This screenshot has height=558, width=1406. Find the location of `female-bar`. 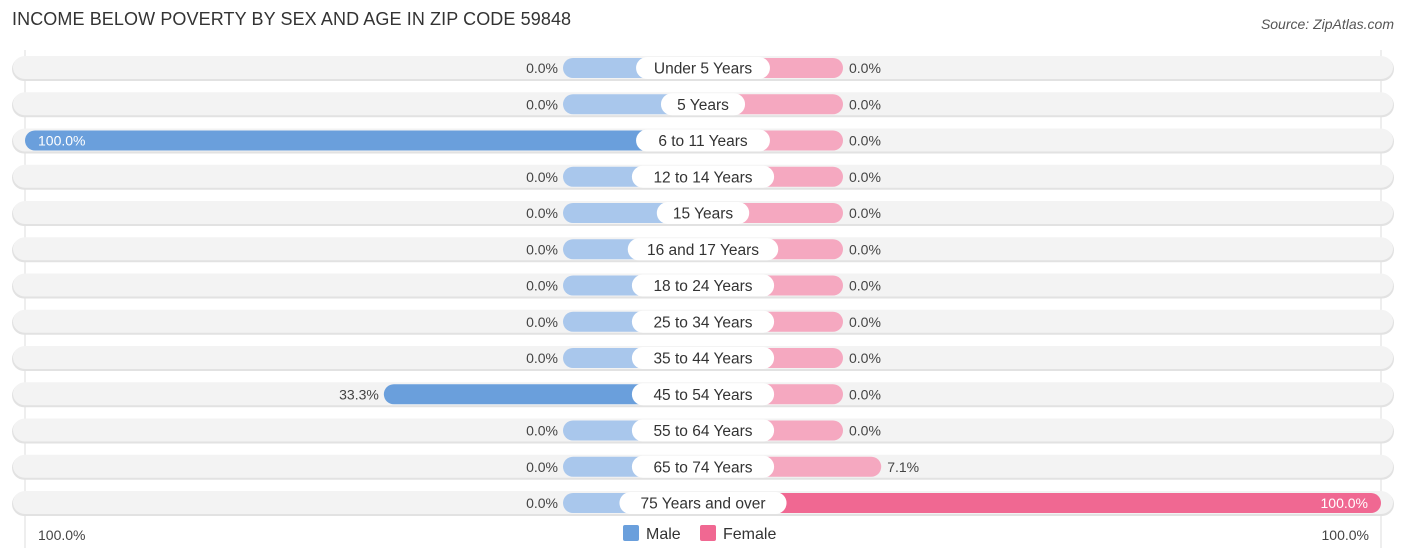

female-bar is located at coordinates (1042, 503).